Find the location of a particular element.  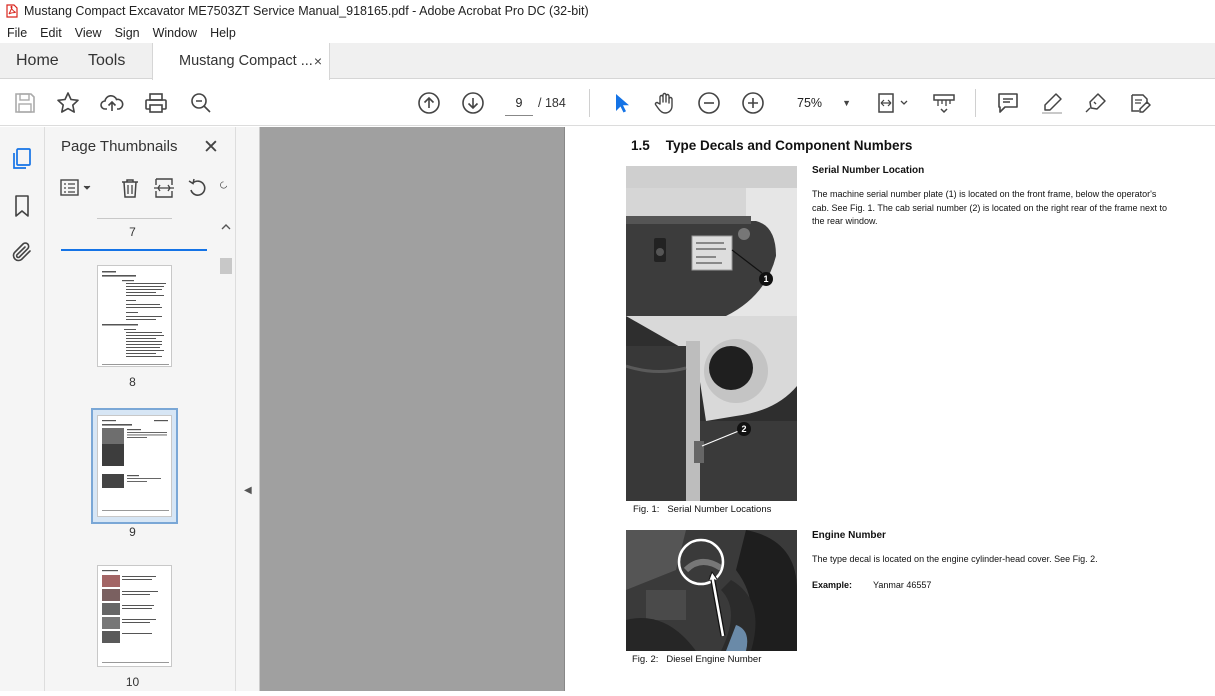

fig2-caption: Fig. 2: Diesel Engine Number is located at coordinates (696, 659).